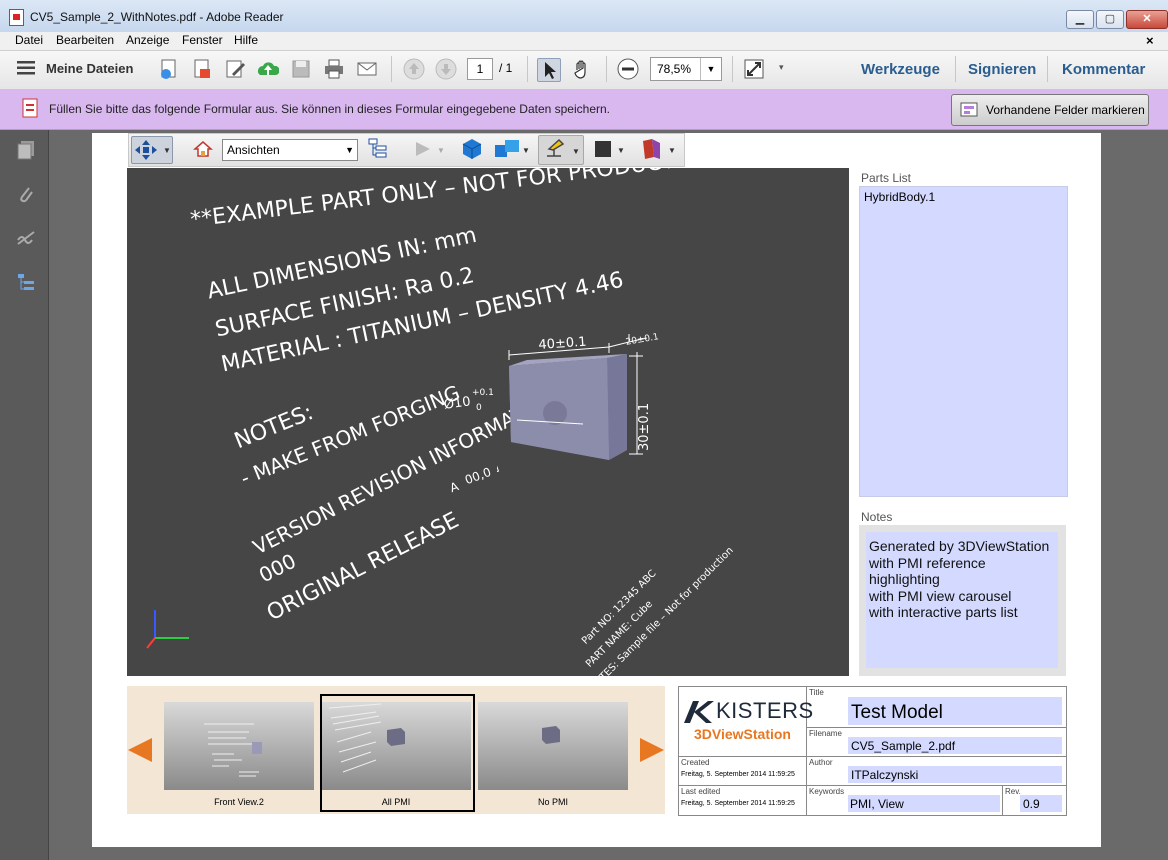  Describe the element at coordinates (457, 403) in the screenshot. I see `dim-hole: Ø10` at that location.